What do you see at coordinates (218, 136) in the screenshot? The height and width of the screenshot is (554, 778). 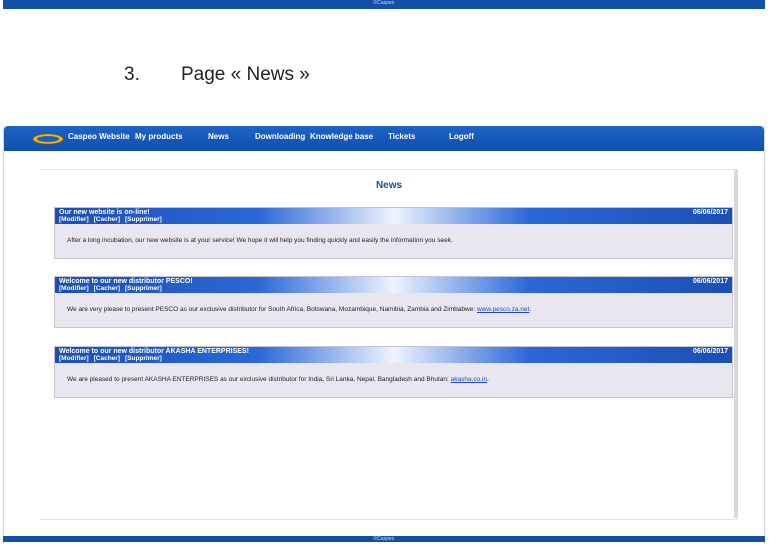 I see `nav-news: News` at bounding box center [218, 136].